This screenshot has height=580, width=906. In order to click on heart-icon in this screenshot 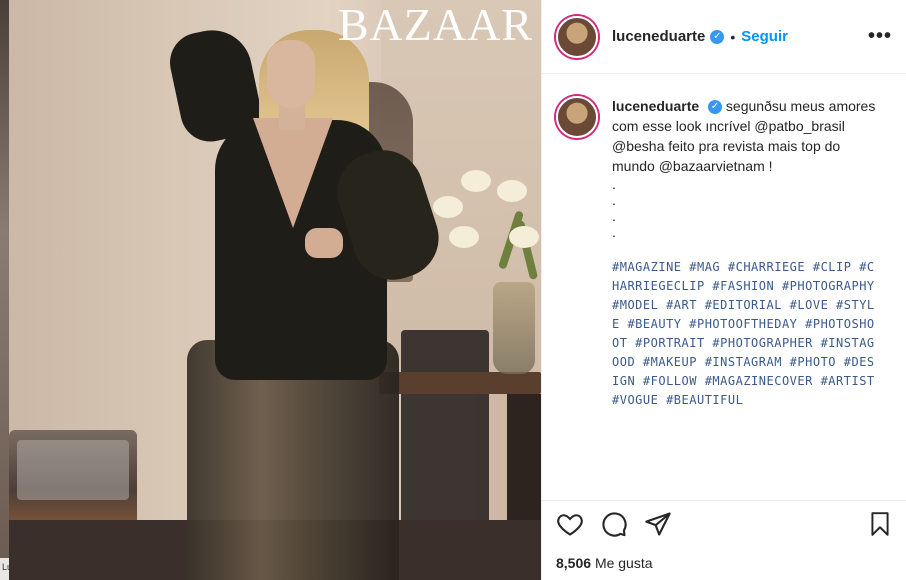, I will do `click(570, 526)`.